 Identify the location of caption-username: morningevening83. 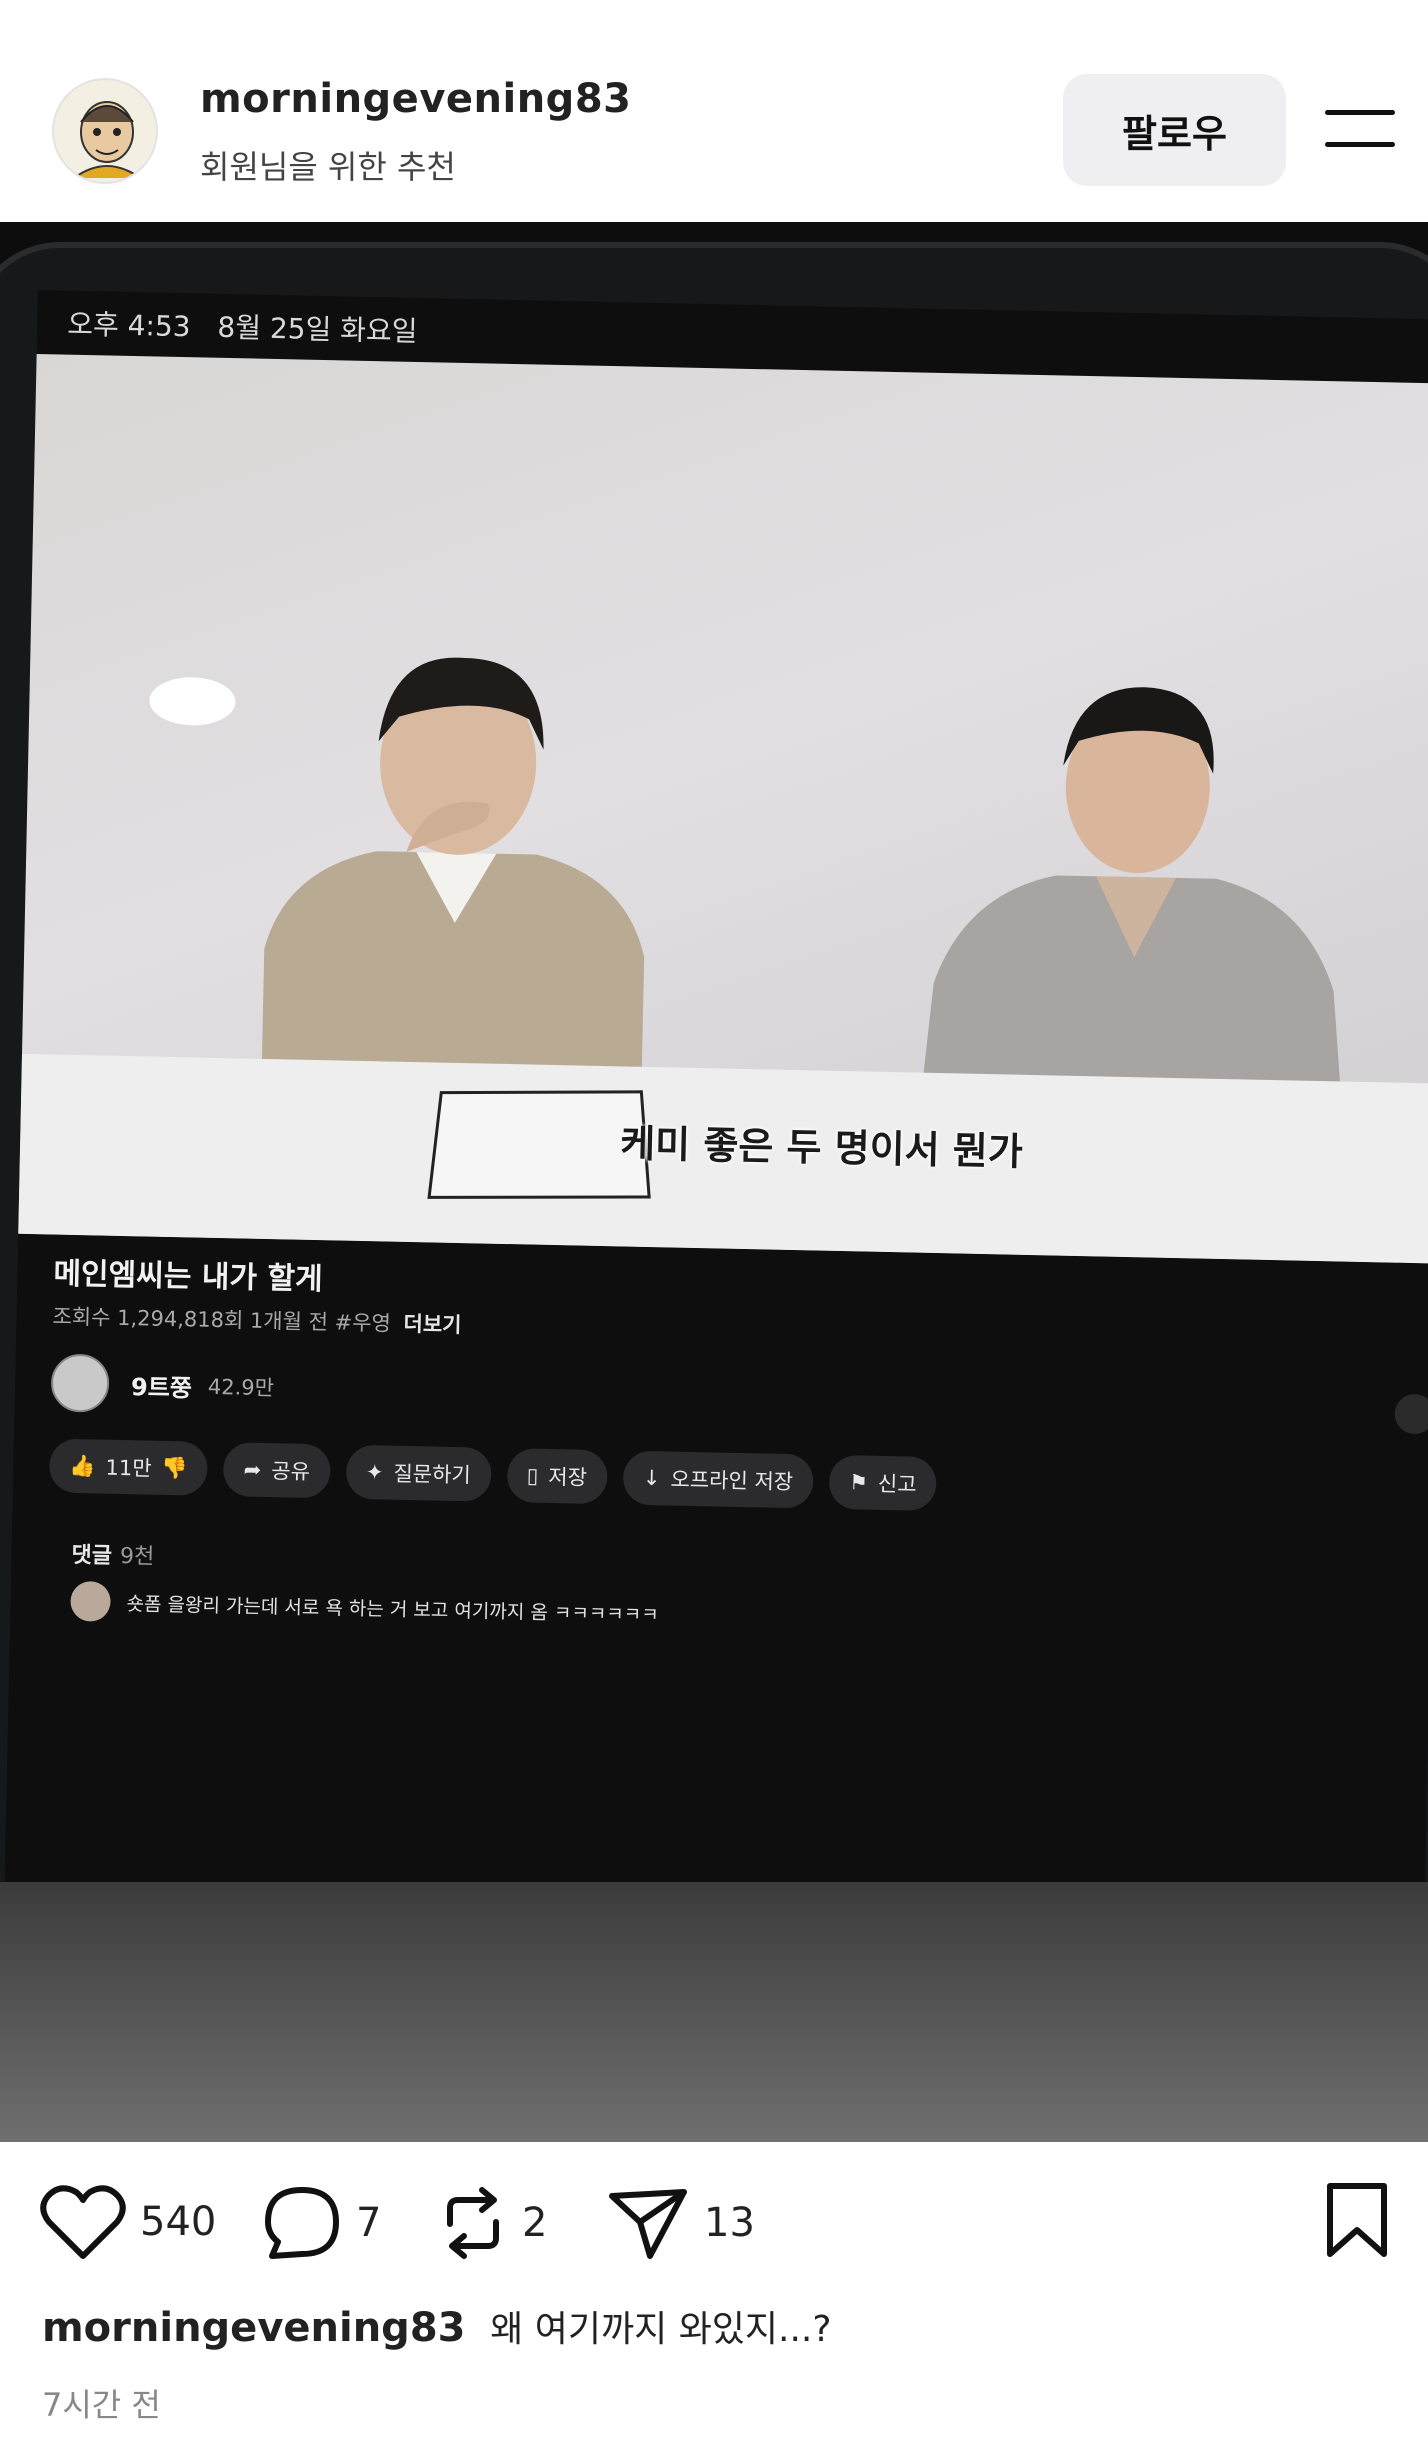
(253, 2328).